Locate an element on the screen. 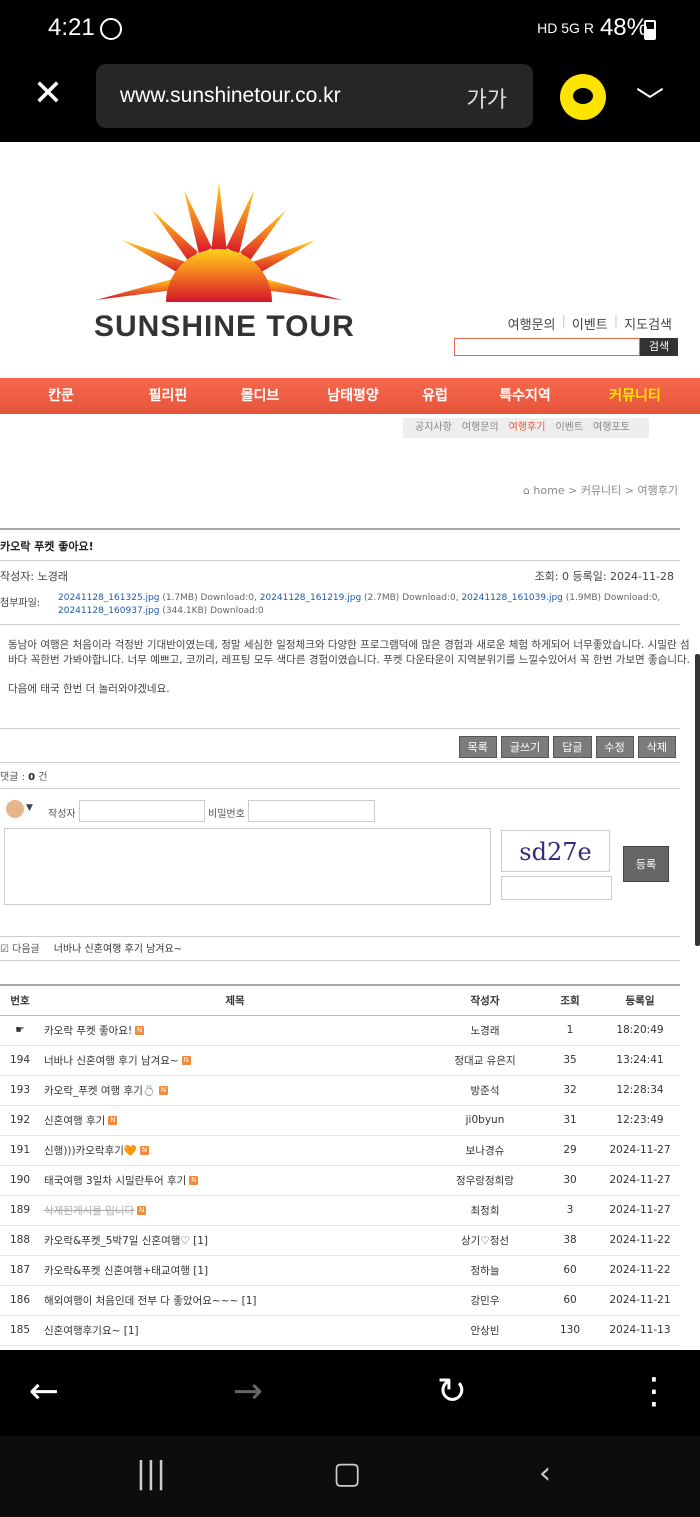 The image size is (700, 1517). table-row: 189 삭제된게시물 입니다 N 최정희 3 2024-11-27 is located at coordinates (340, 1210).